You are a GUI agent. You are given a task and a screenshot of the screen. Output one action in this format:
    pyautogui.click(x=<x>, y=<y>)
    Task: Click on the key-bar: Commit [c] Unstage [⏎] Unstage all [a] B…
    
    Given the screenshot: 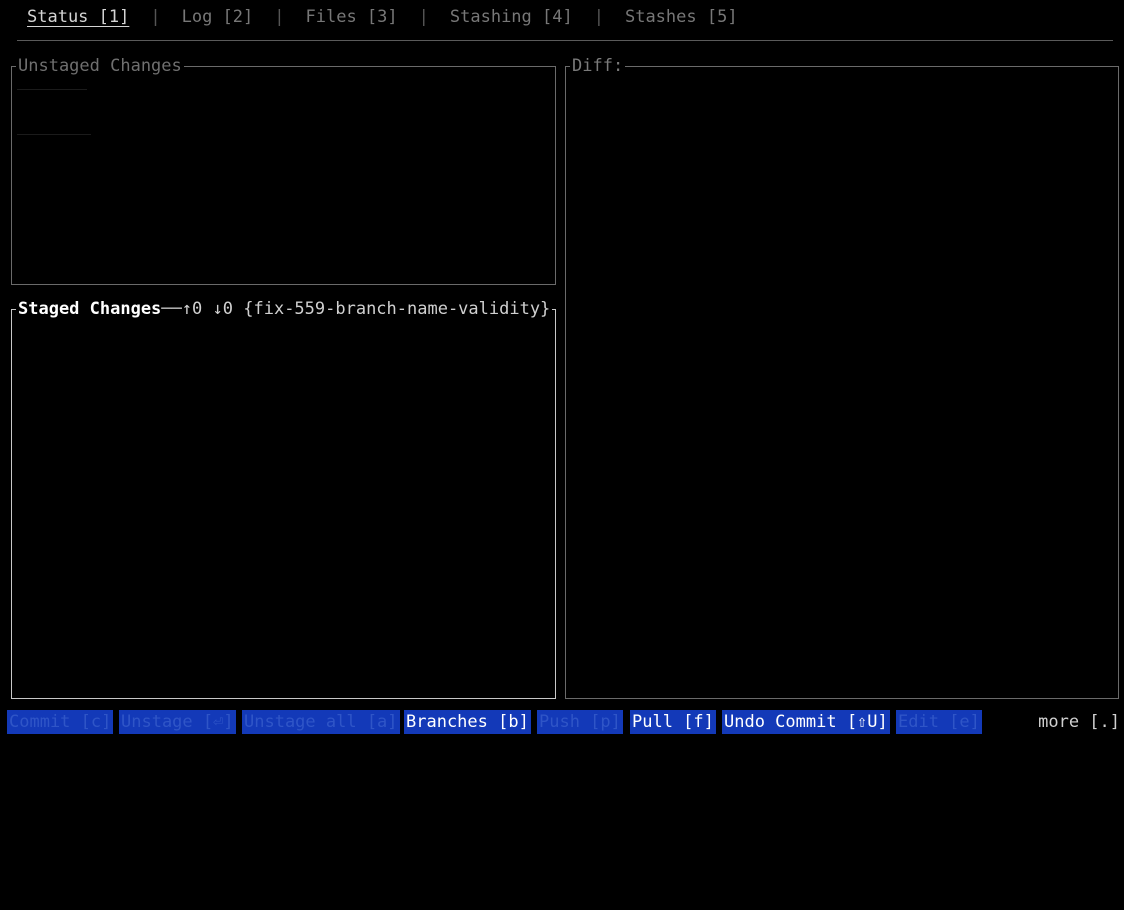 What is the action you would take?
    pyautogui.click(x=565, y=722)
    